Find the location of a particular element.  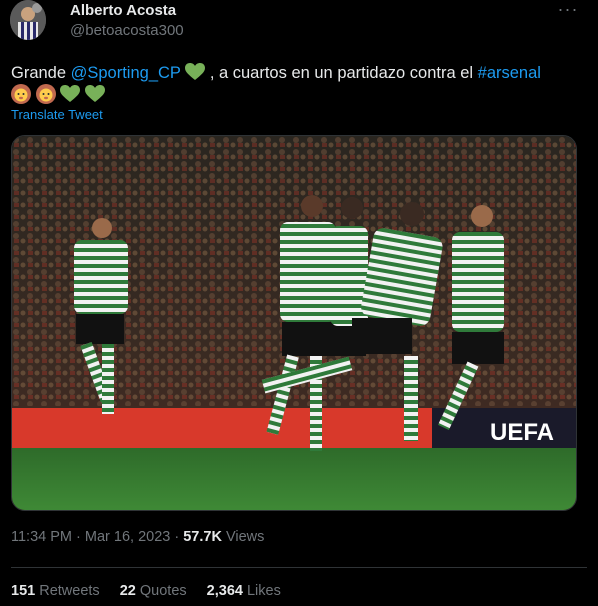

views-label: Views is located at coordinates (243, 537).